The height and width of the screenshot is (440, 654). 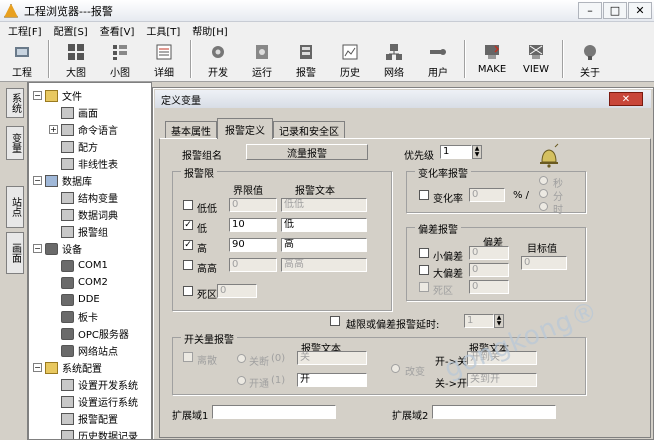 I want to click on toolbar-make-button: MAKE, so click(x=492, y=59).